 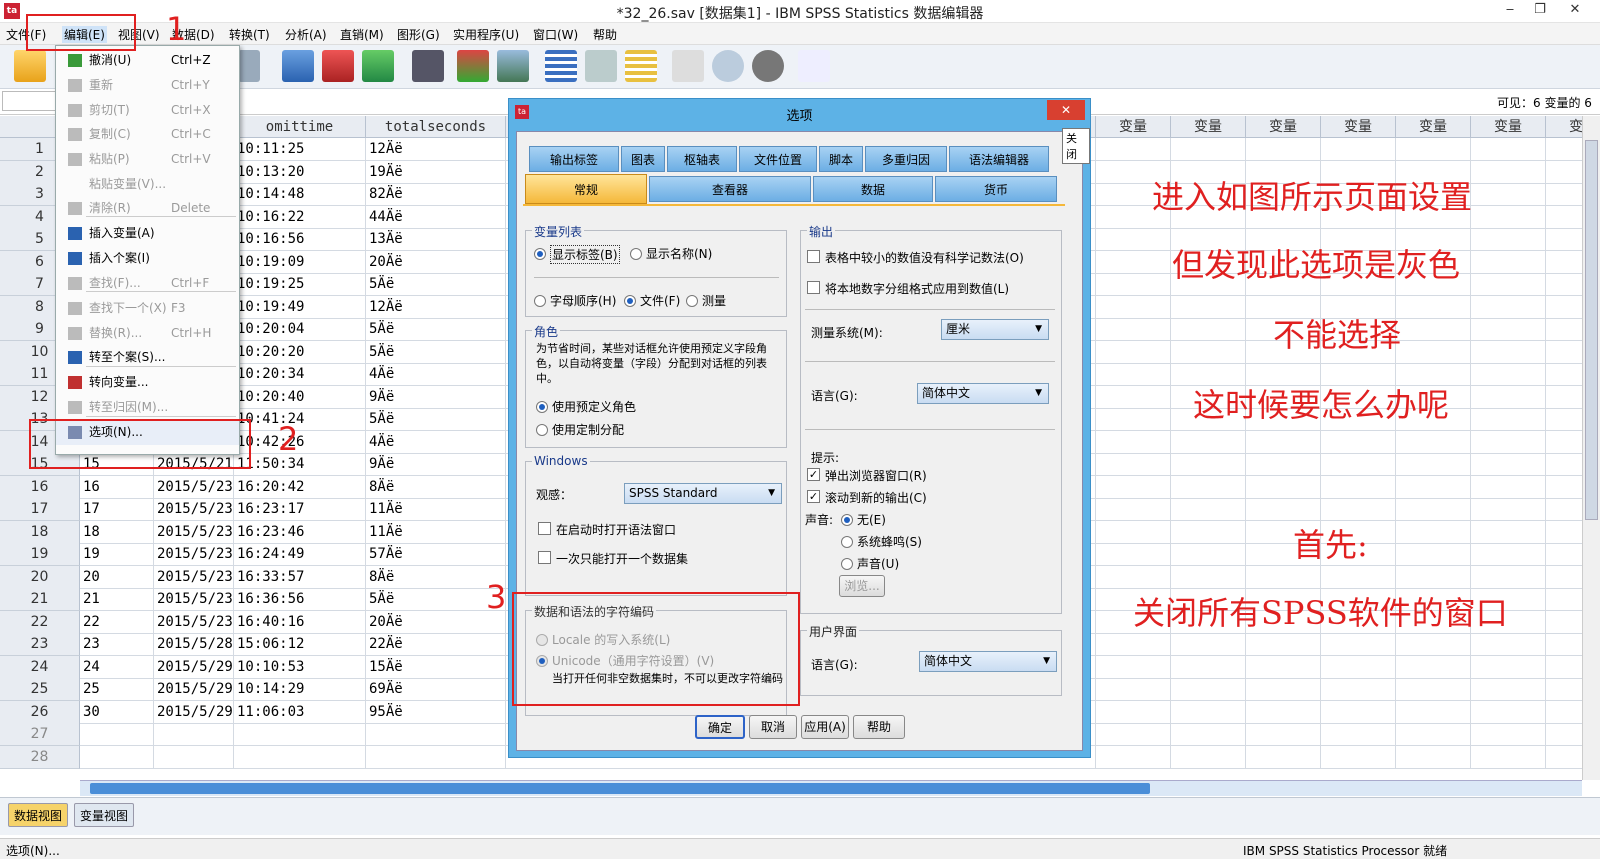 What do you see at coordinates (906, 159) in the screenshot?
I see `tab-multiple-imputations: 多重归因` at bounding box center [906, 159].